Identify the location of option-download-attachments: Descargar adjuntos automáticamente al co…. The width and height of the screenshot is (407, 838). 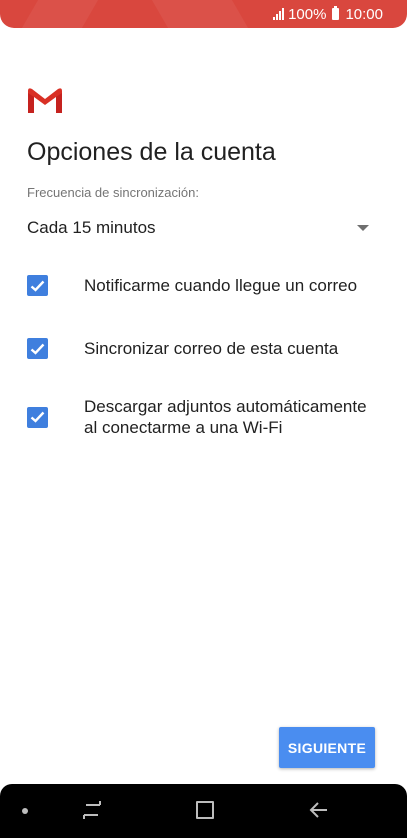
(207, 417).